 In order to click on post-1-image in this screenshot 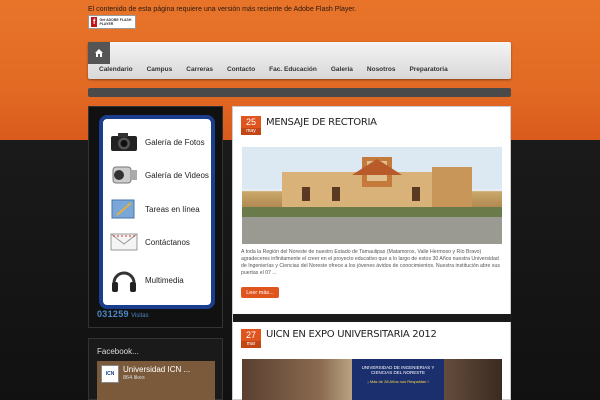, I will do `click(372, 195)`.